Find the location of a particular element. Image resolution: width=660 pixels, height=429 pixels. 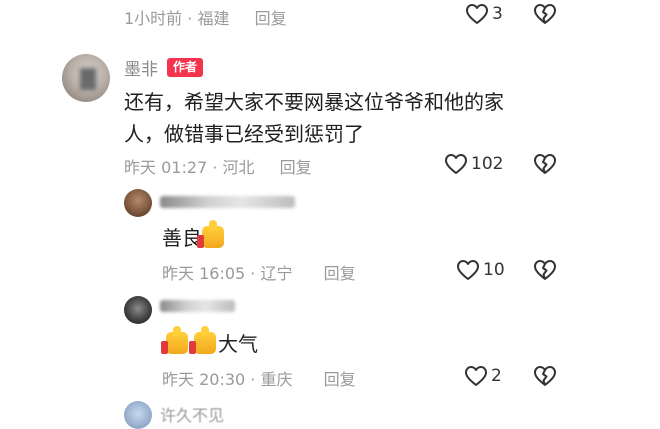

comment-header: 墨非 作者 is located at coordinates (164, 67).